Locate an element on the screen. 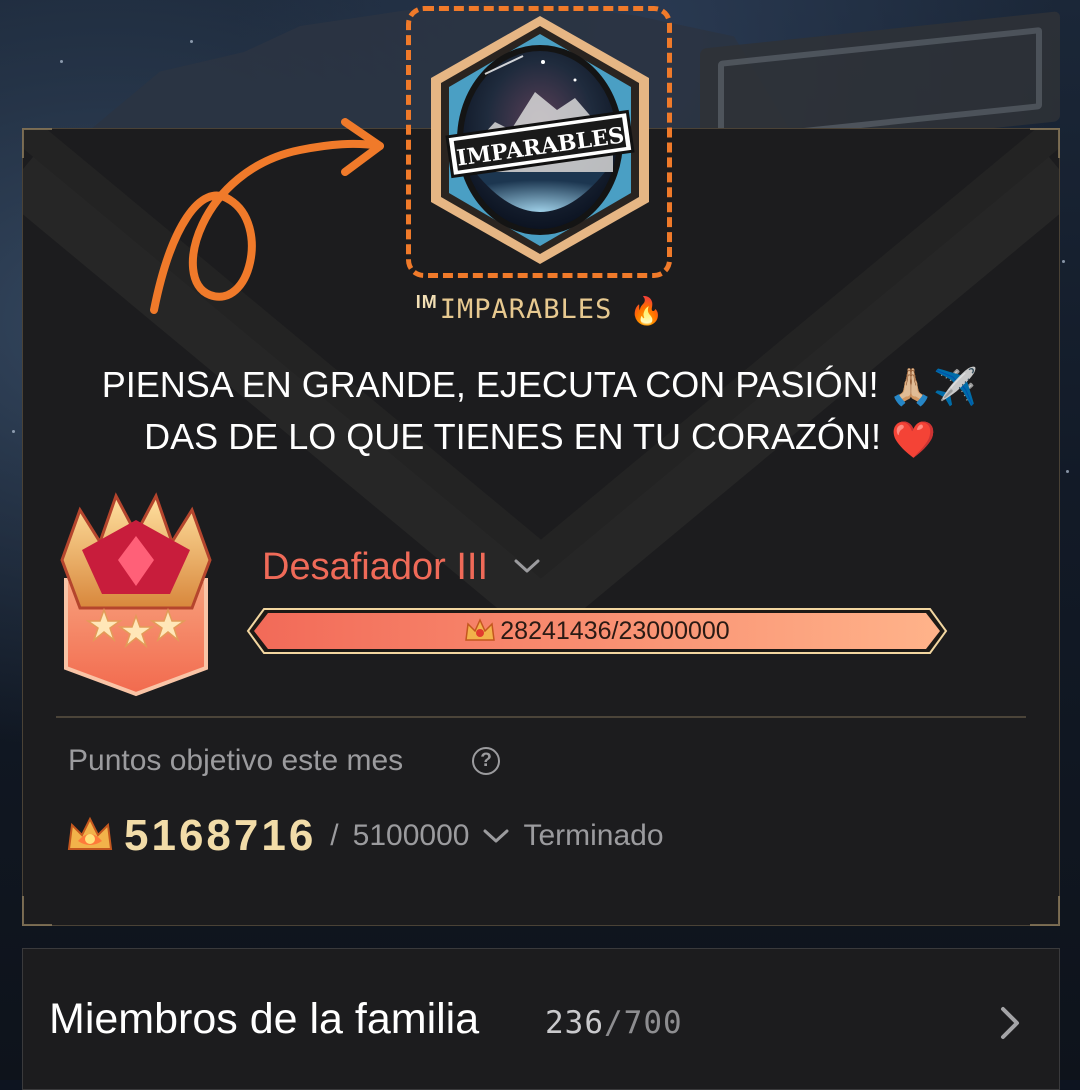 This screenshot has width=1080, height=1090. rank-progress-label: 28241436/23000000 is located at coordinates (597, 631).